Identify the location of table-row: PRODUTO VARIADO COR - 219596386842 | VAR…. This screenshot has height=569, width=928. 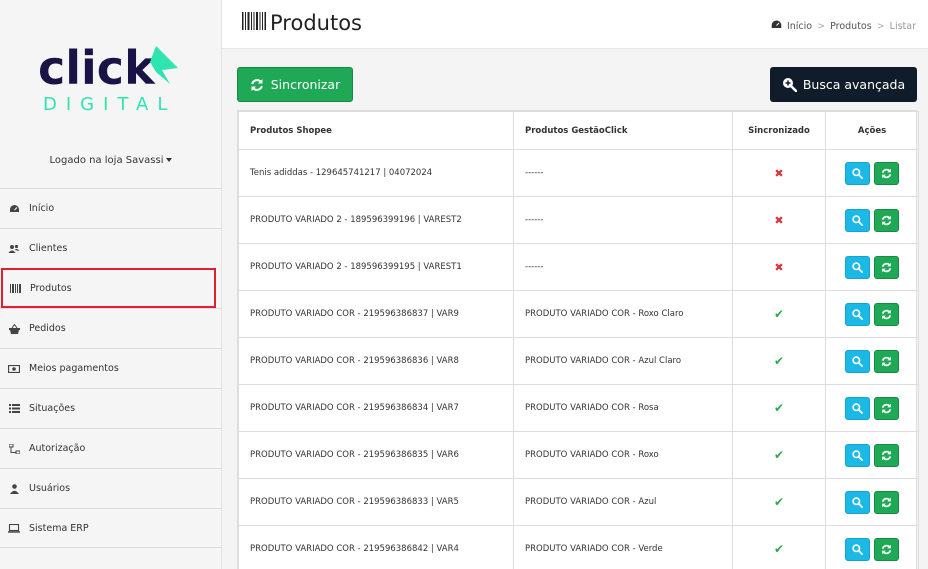
(578, 547).